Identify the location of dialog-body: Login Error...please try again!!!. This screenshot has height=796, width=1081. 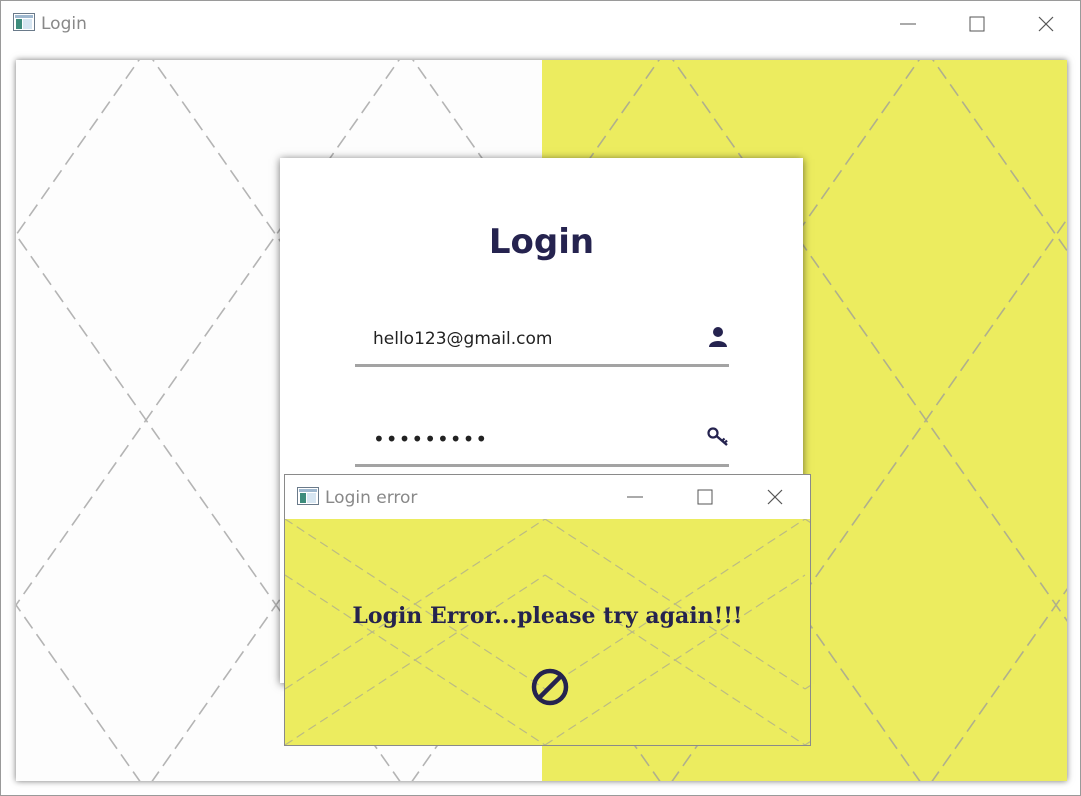
(547, 632).